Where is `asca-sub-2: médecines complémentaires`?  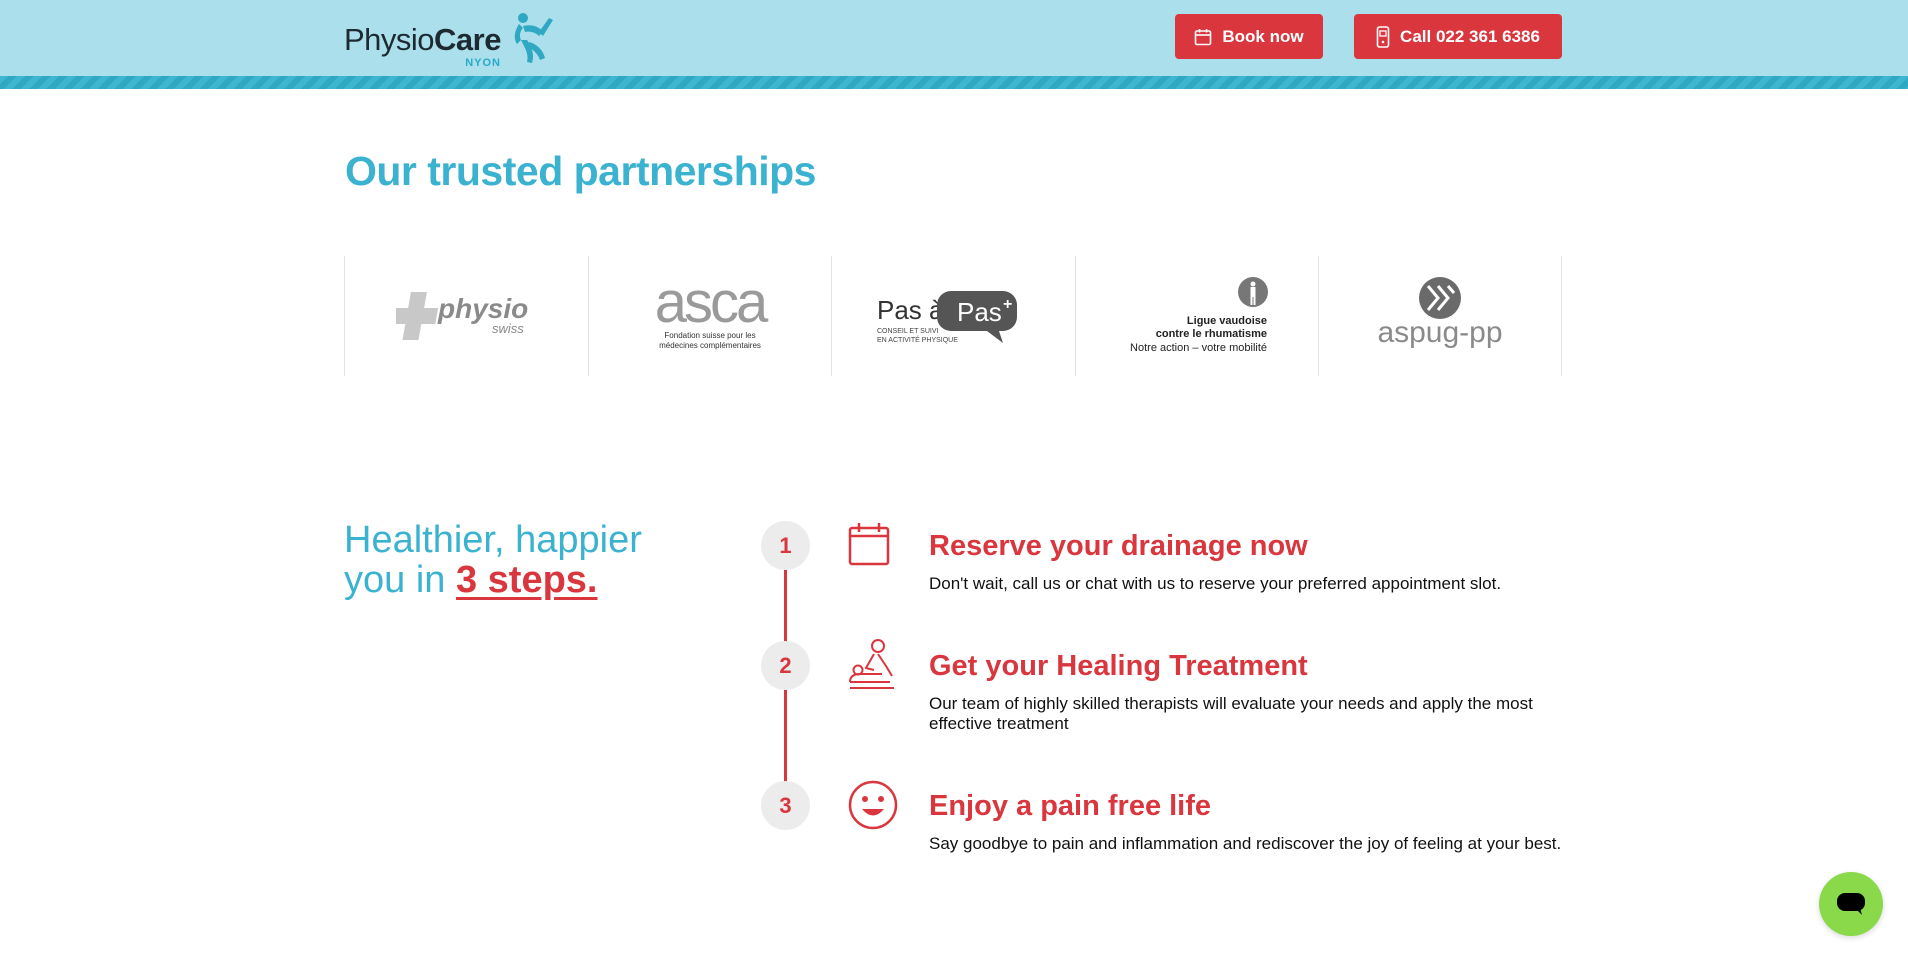 asca-sub-2: médecines complémentaires is located at coordinates (710, 345).